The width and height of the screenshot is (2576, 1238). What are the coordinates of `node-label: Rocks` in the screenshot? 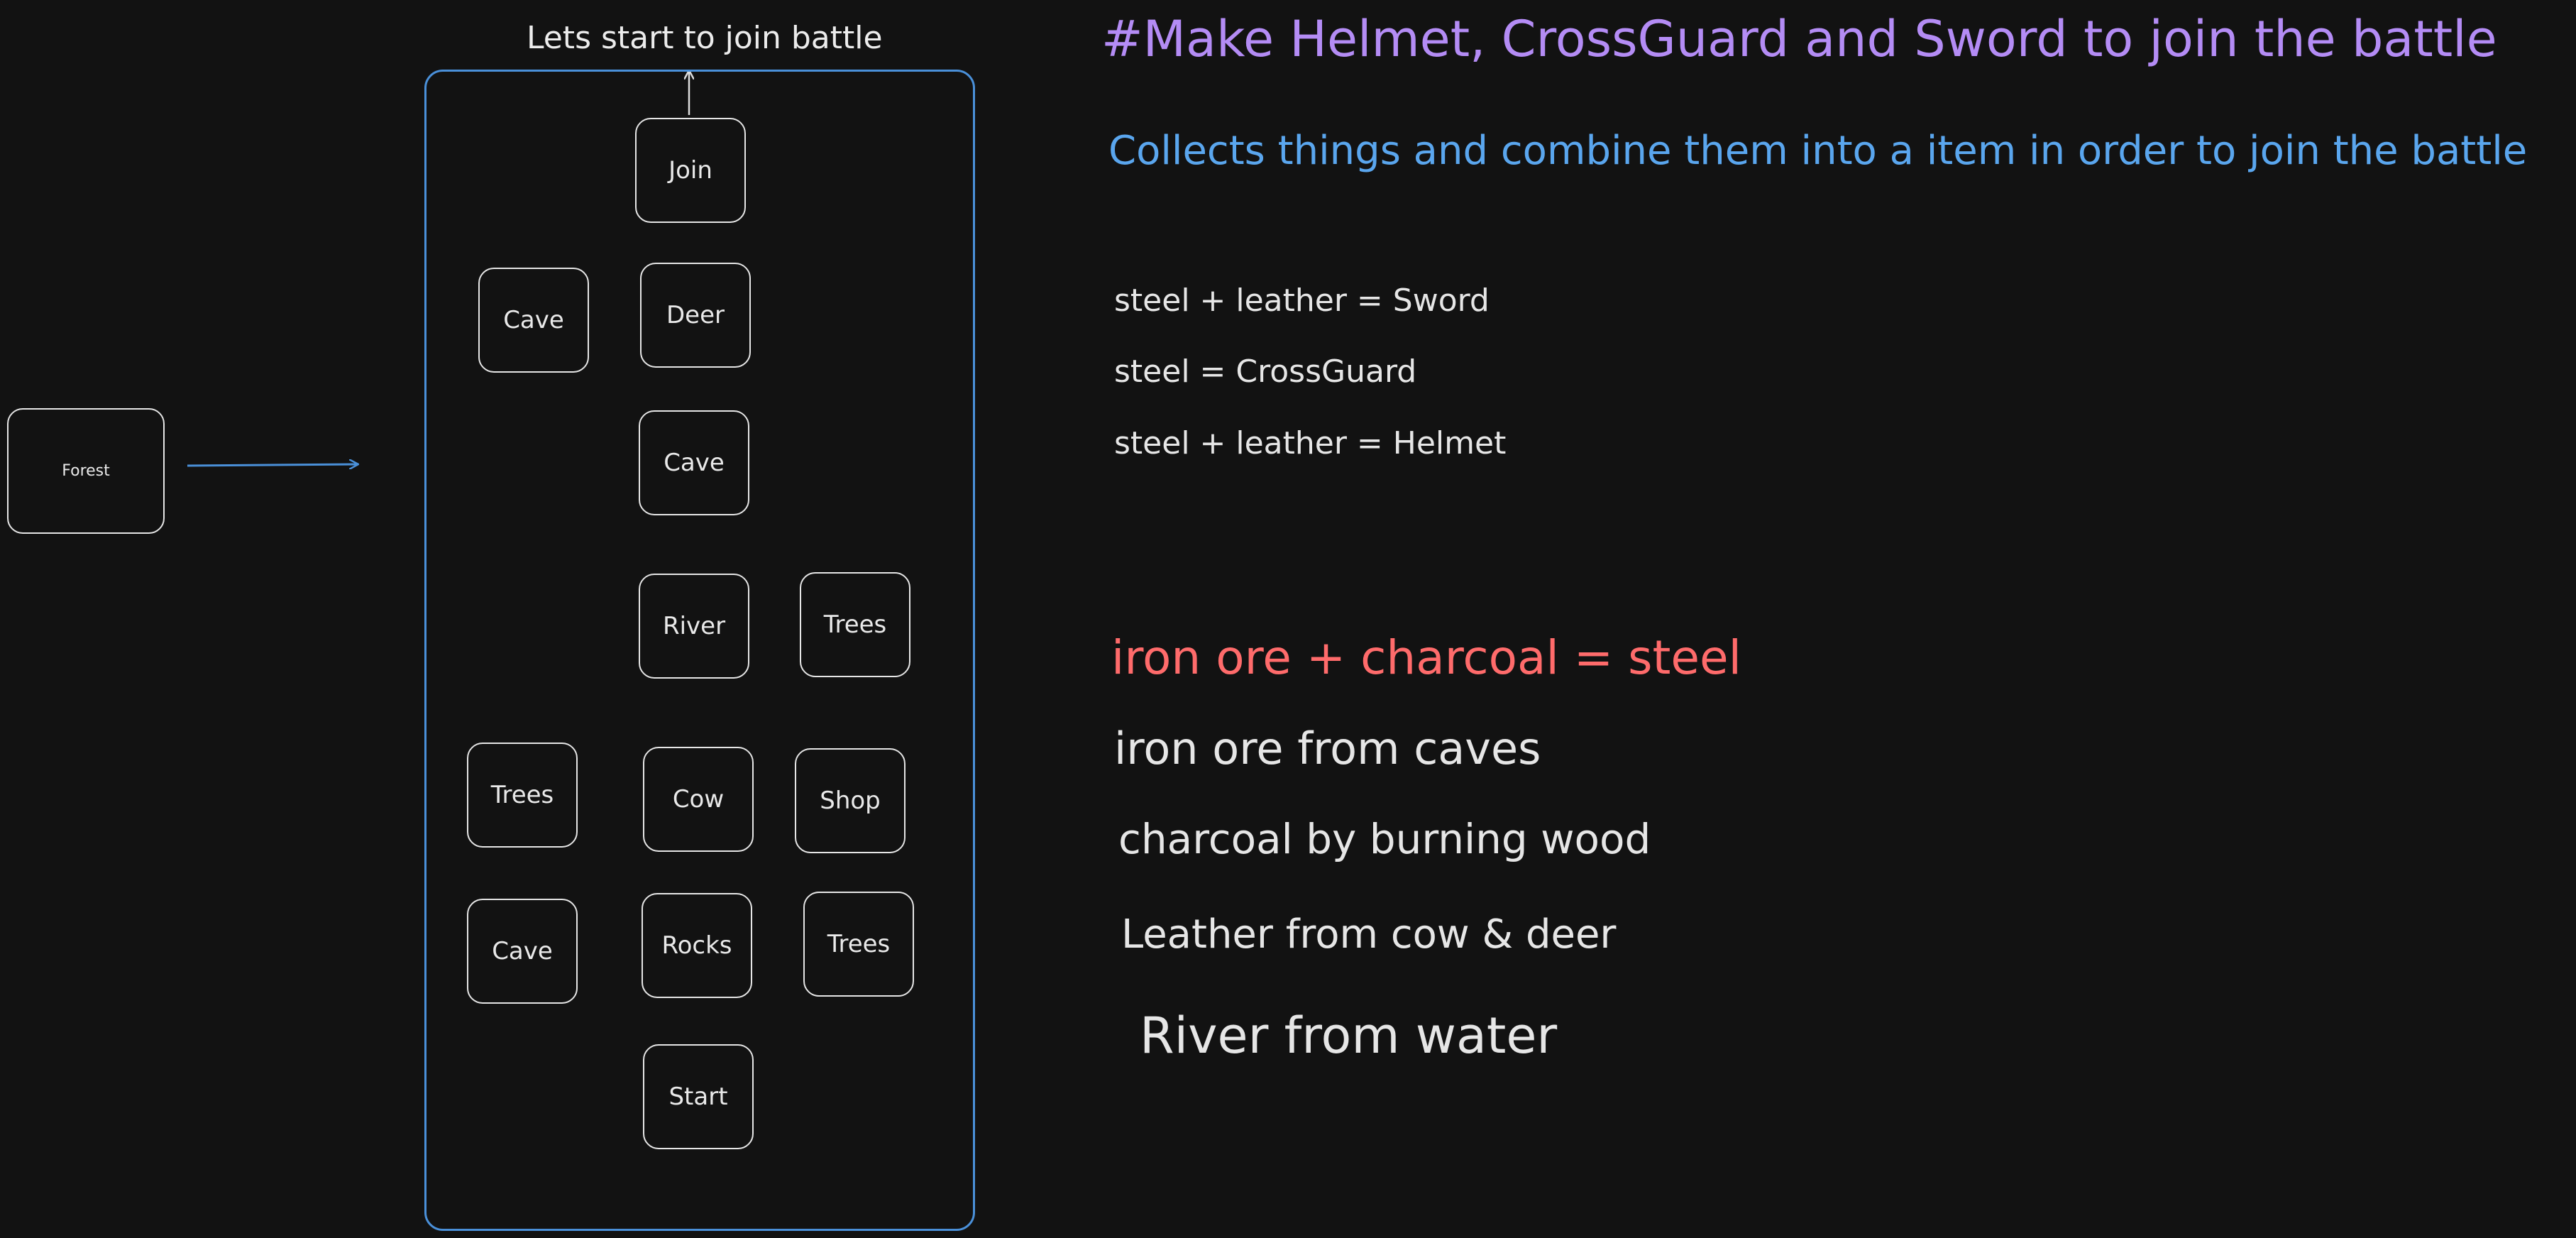 It's located at (696, 945).